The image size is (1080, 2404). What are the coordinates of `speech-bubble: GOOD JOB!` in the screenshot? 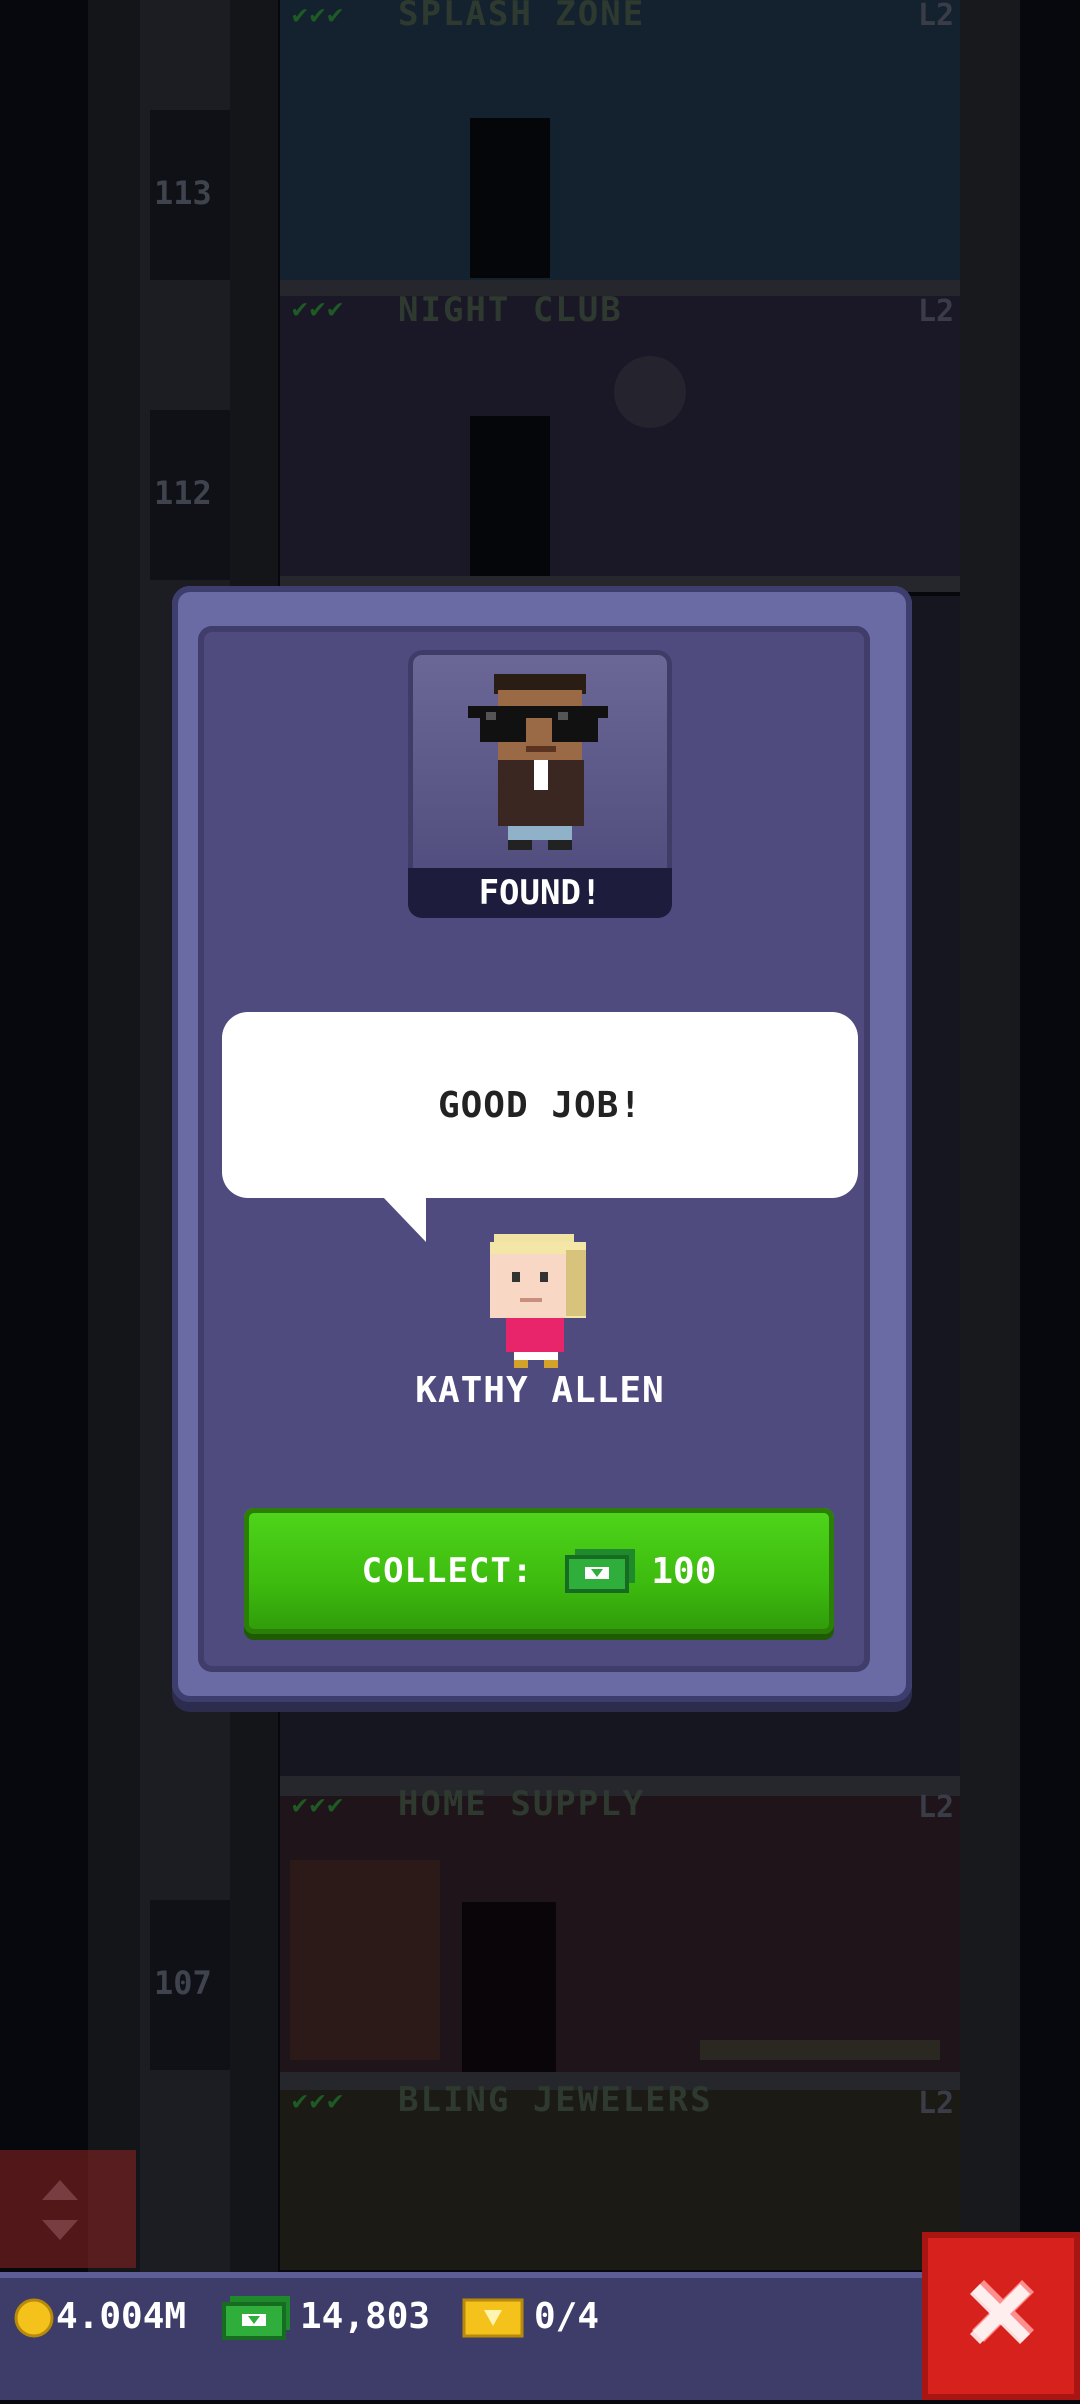 It's located at (540, 1105).